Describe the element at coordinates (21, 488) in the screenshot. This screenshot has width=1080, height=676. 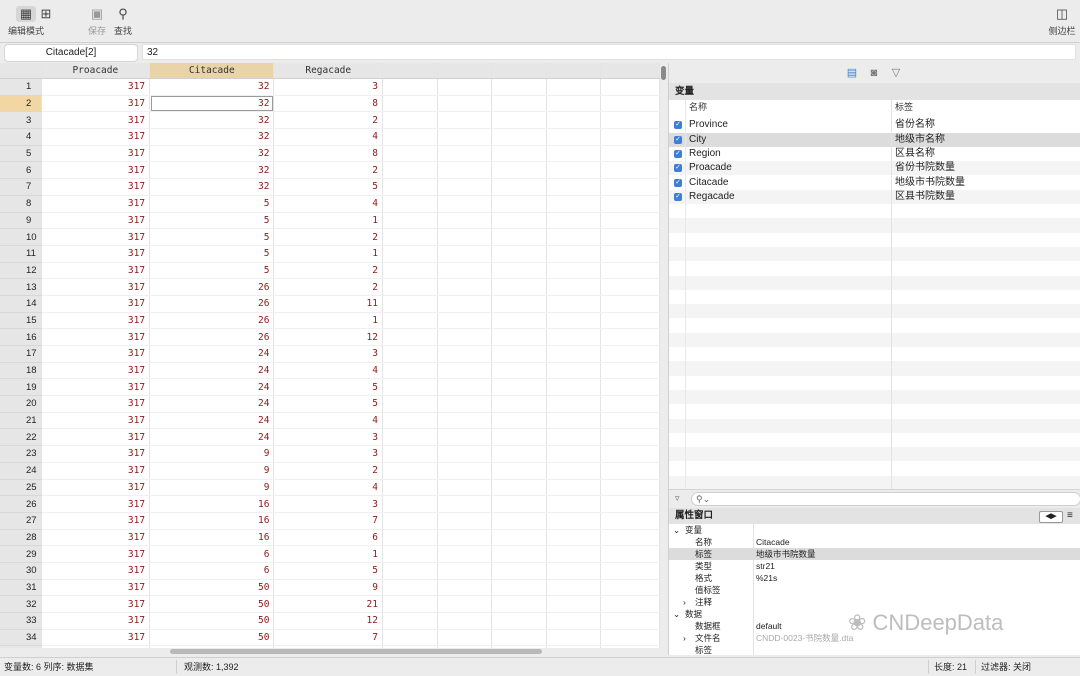
I see `row-number: 25` at that location.